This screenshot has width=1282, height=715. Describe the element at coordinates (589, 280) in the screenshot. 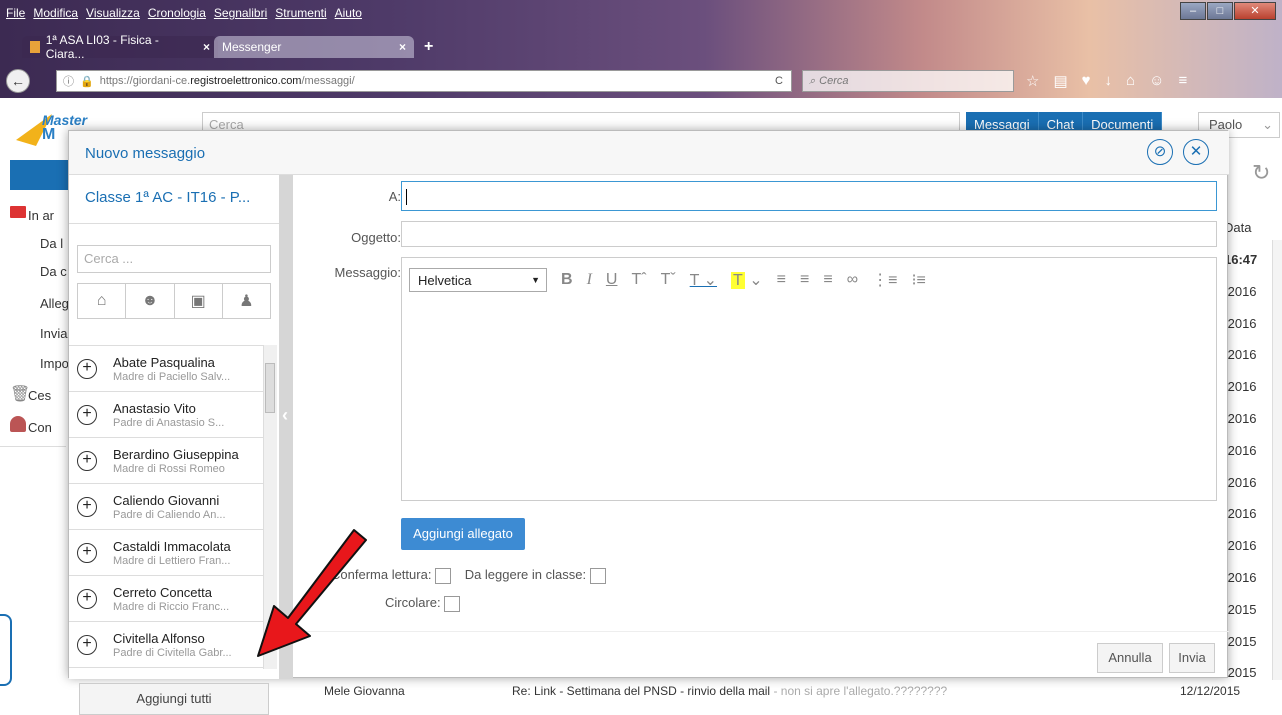

I see `italic-icon: I` at that location.